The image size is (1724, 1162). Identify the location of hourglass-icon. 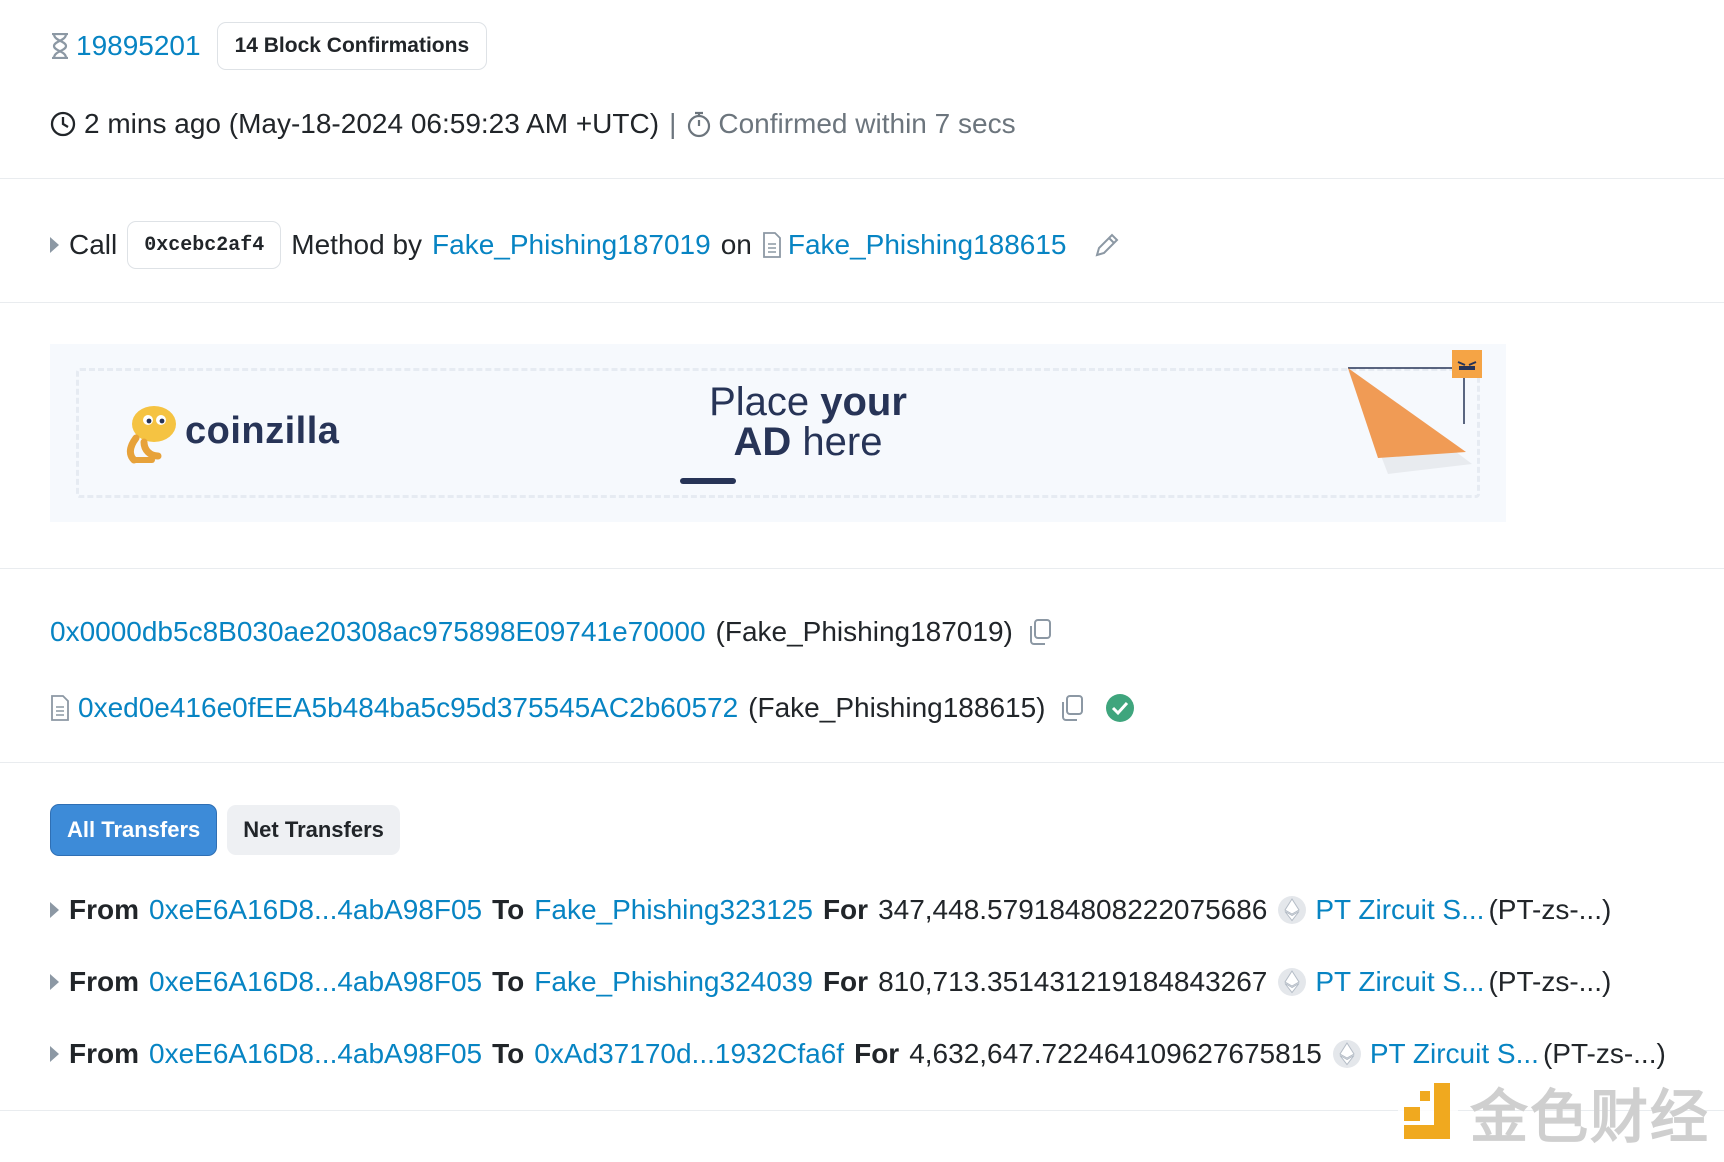
(60, 46).